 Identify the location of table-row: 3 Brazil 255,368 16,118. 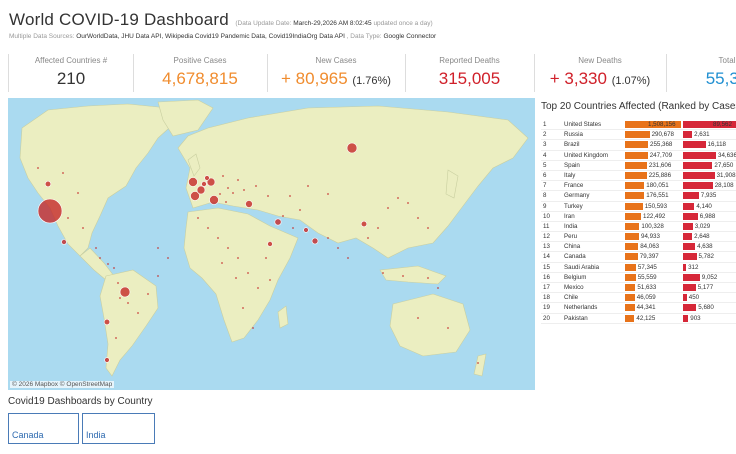
(638, 145).